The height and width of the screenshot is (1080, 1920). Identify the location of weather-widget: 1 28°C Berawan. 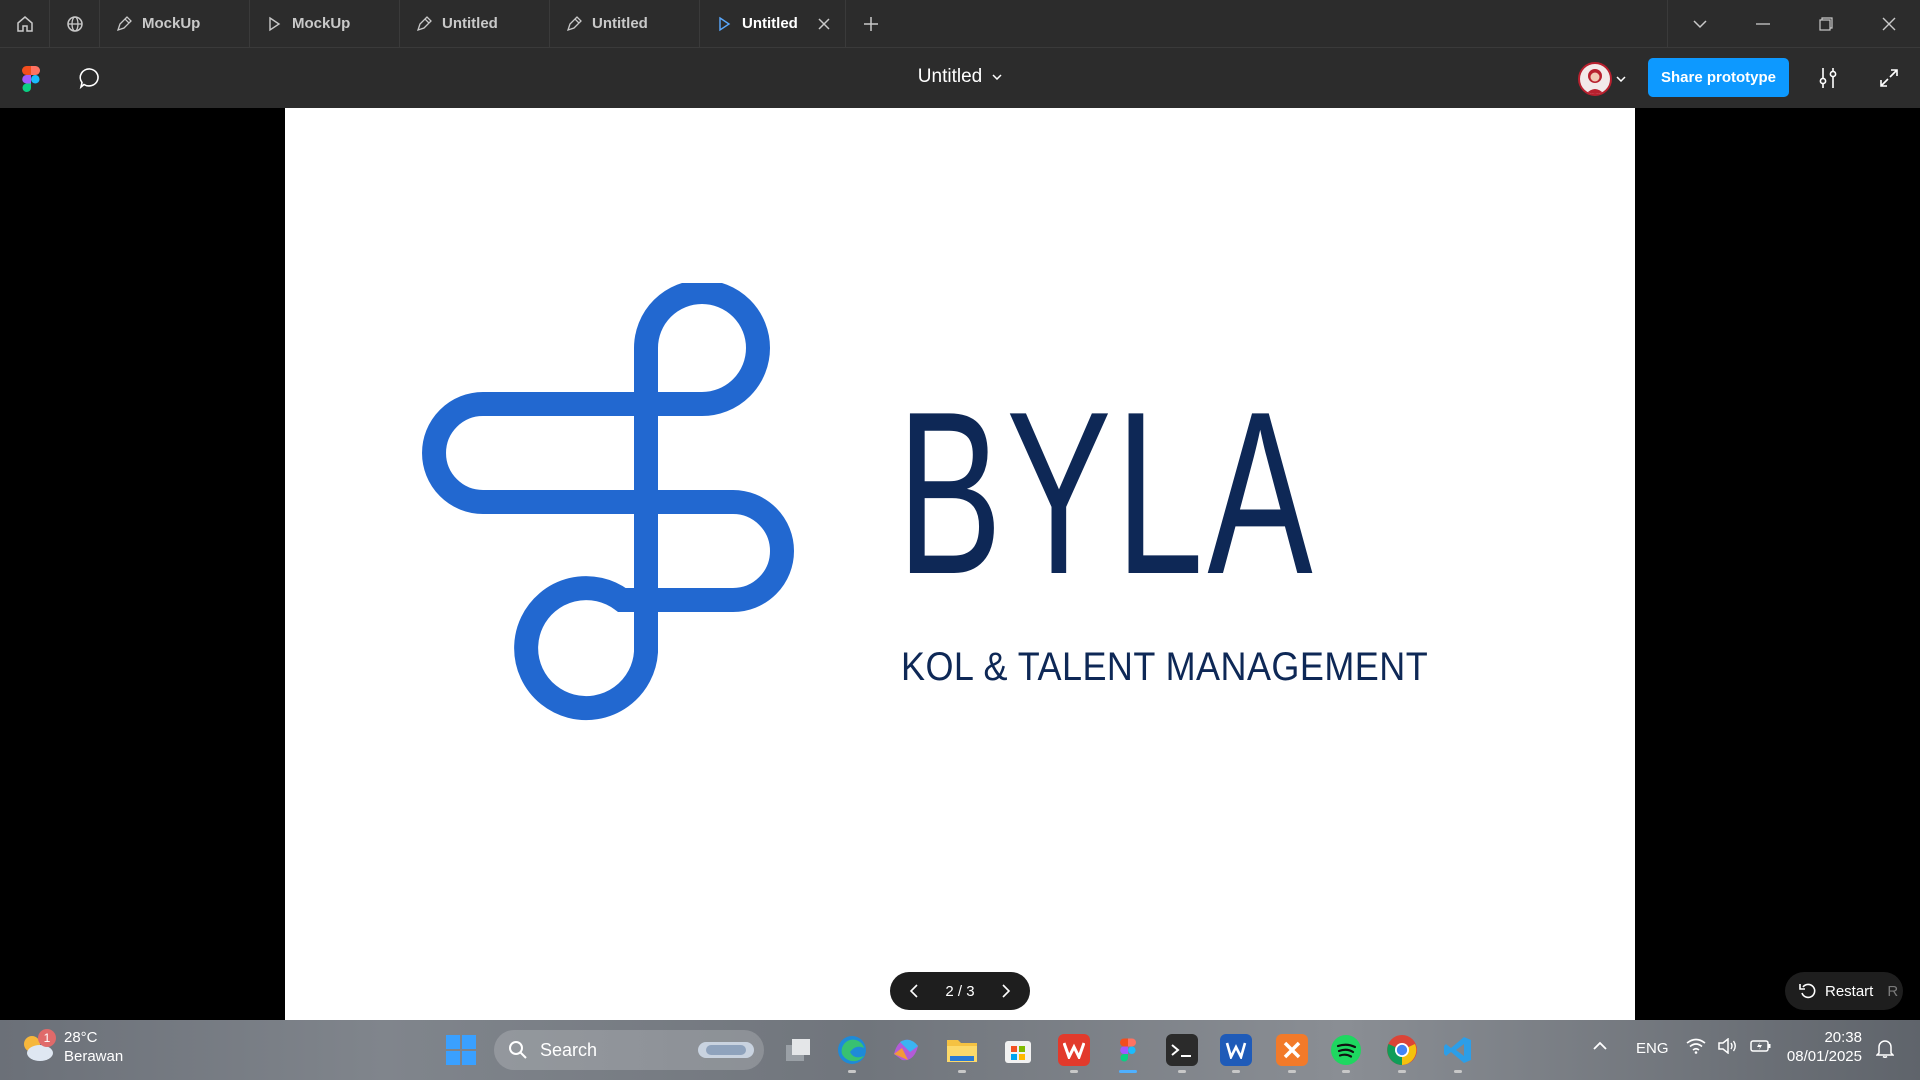
(71, 1047).